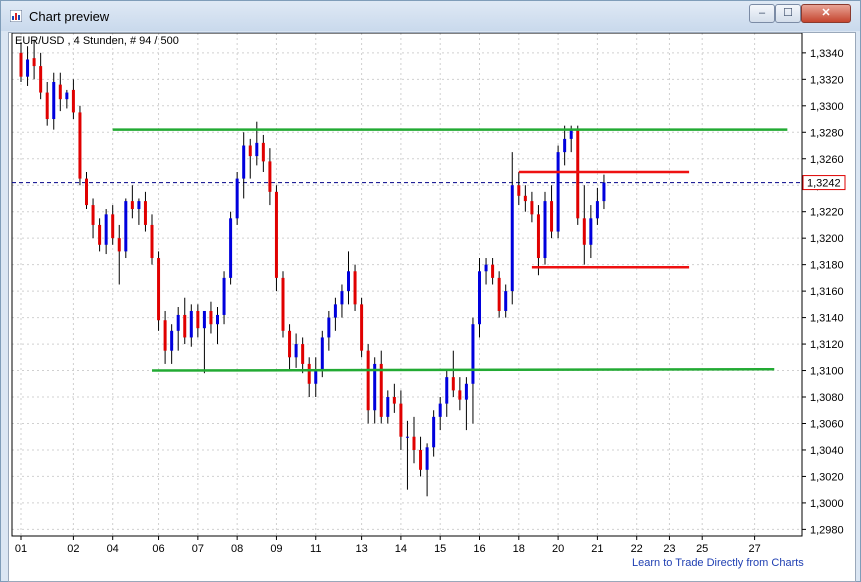 Image resolution: width=861 pixels, height=582 pixels. Describe the element at coordinates (827, 292) in the screenshot. I see `y-tick-label: 1,3160` at that location.